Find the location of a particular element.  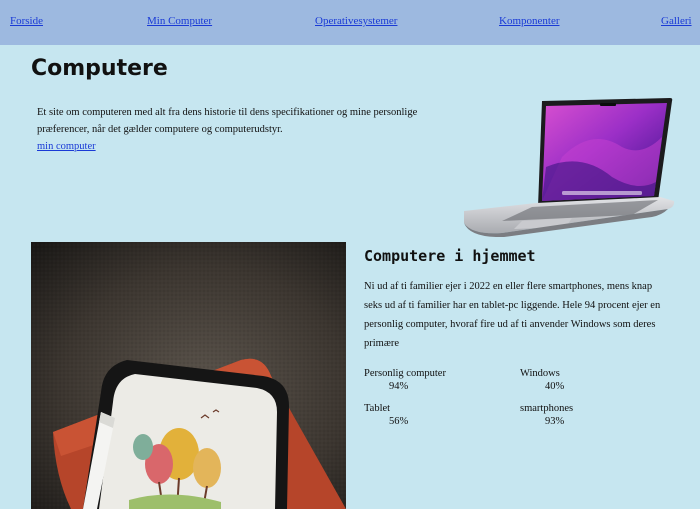

stat-personlig-computer: Personlig computer 94% is located at coordinates (405, 380).